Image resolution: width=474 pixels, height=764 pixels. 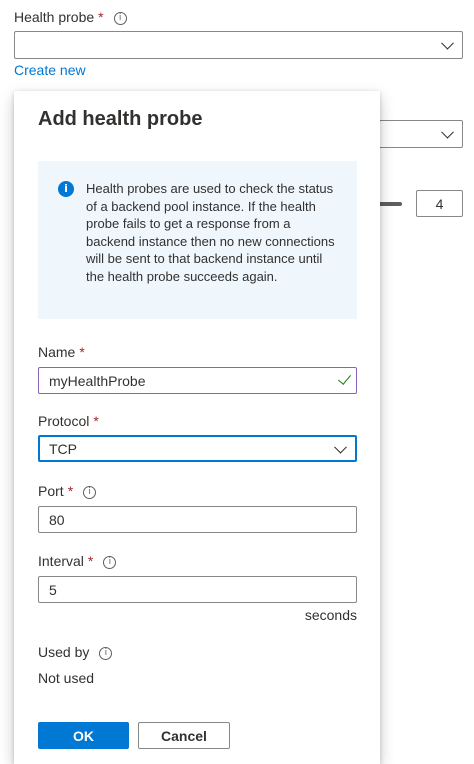 What do you see at coordinates (66, 189) in the screenshot?
I see `info-circle-icon: i` at bounding box center [66, 189].